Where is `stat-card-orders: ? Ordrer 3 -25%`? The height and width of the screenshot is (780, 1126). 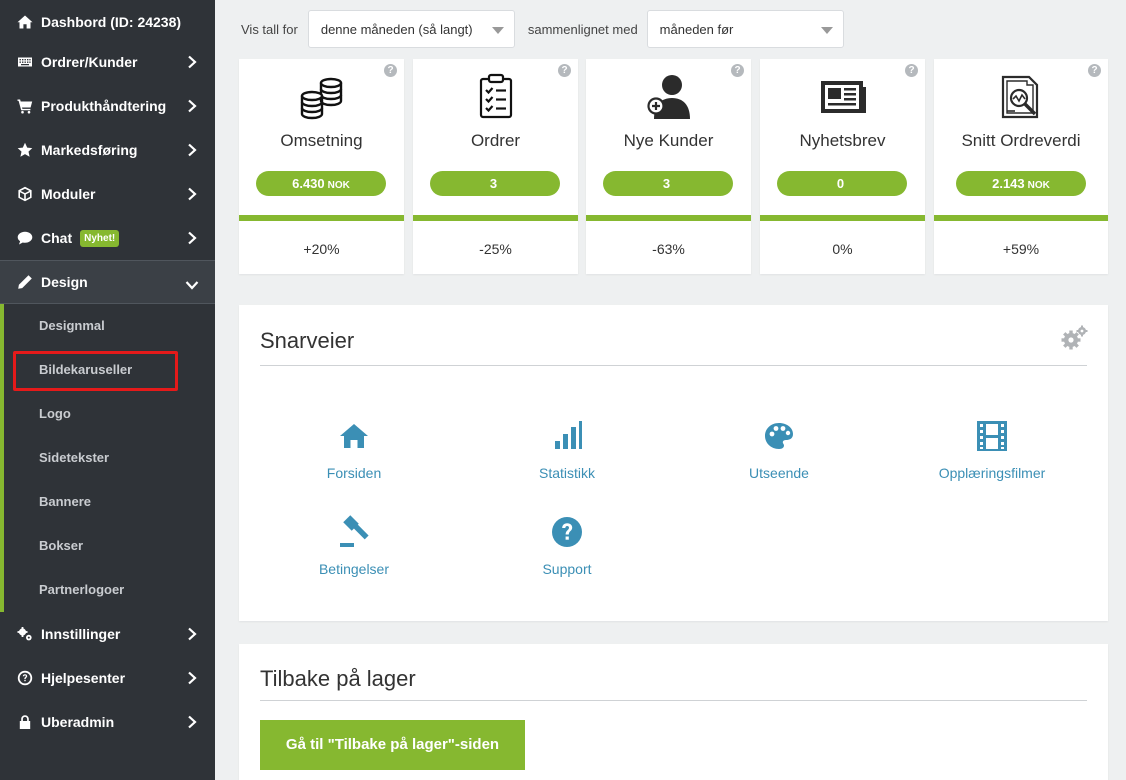
stat-card-orders: ? Ordrer 3 -25% is located at coordinates (495, 166).